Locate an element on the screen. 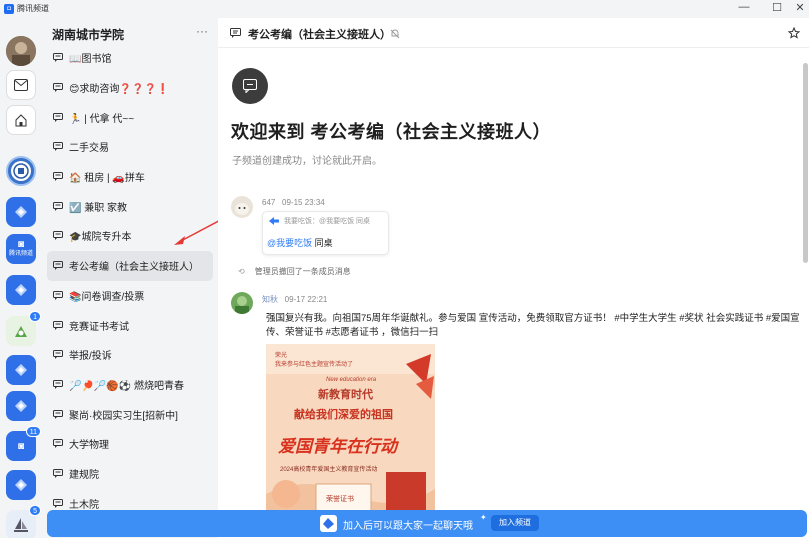 The height and width of the screenshot is (538, 809). author-name: 647 is located at coordinates (269, 202).